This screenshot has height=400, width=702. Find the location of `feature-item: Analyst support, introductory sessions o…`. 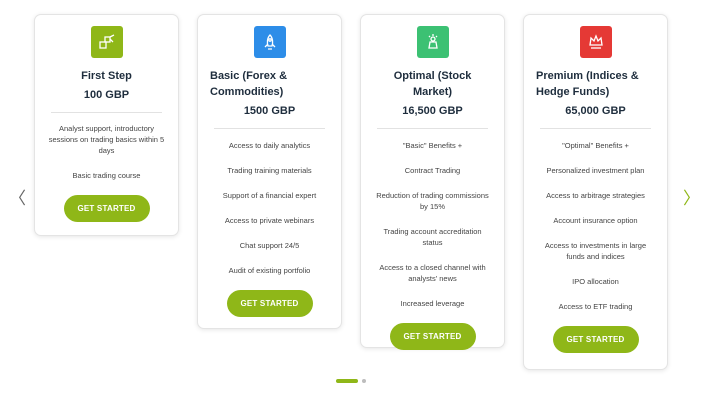

feature-item: Analyst support, introductory sessions o… is located at coordinates (106, 139).